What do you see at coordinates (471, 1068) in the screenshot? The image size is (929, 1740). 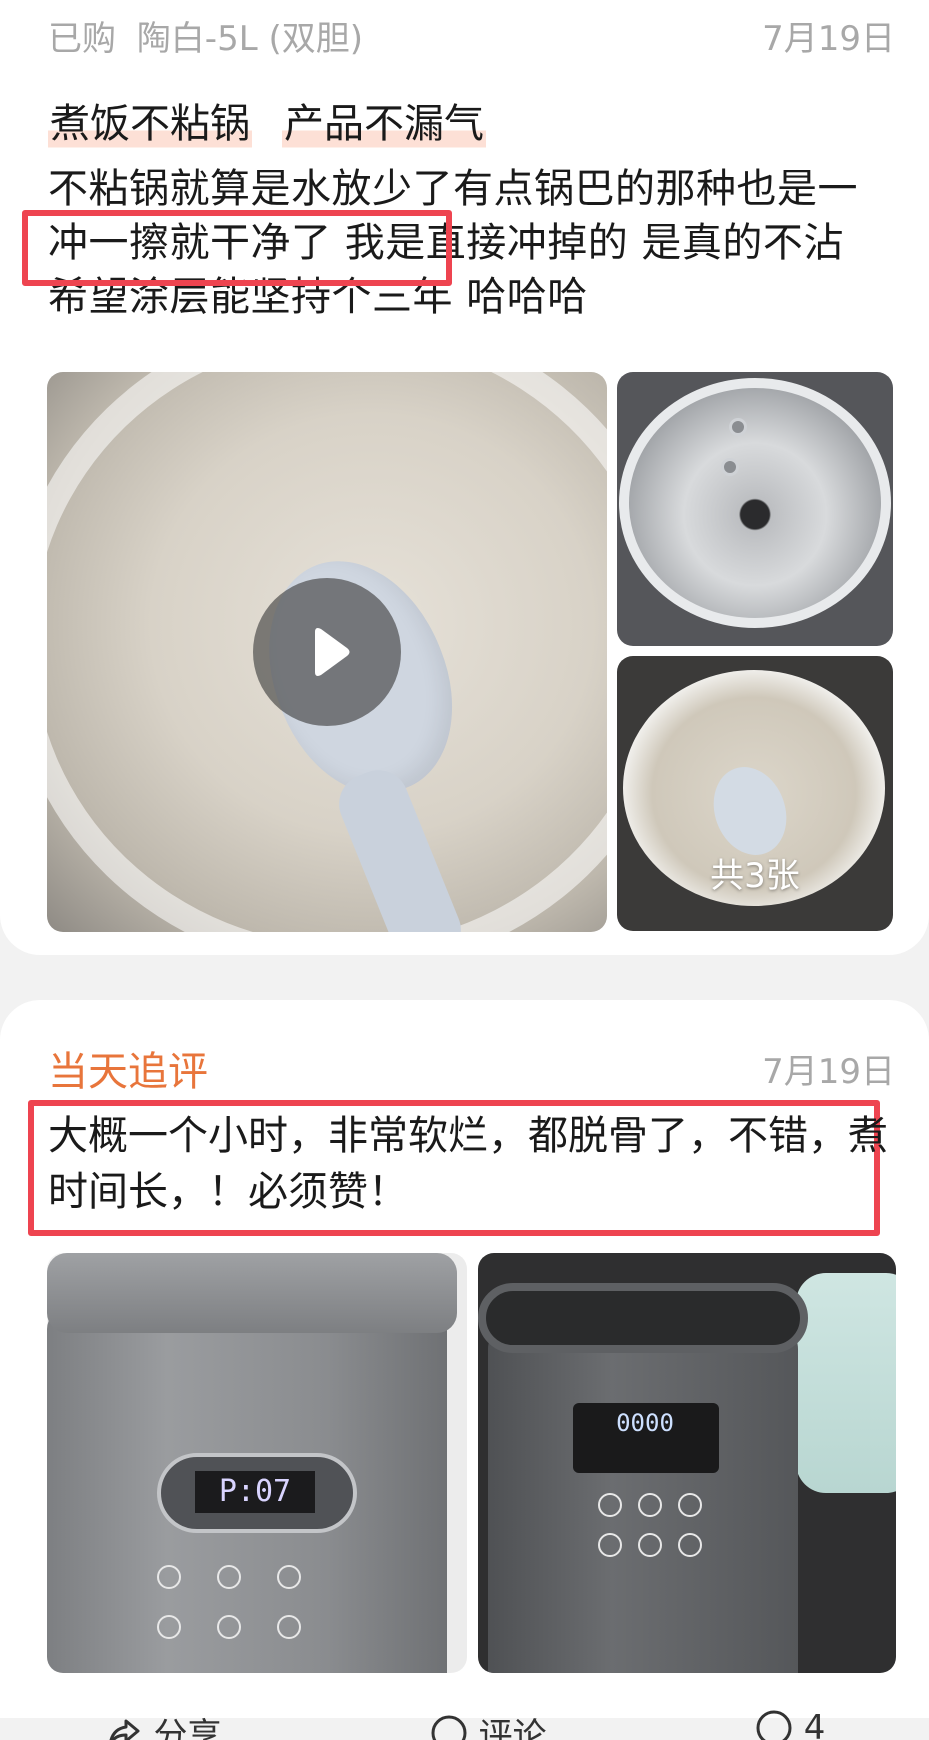 I see `follow-up-header: 当天追评 7月19日` at bounding box center [471, 1068].